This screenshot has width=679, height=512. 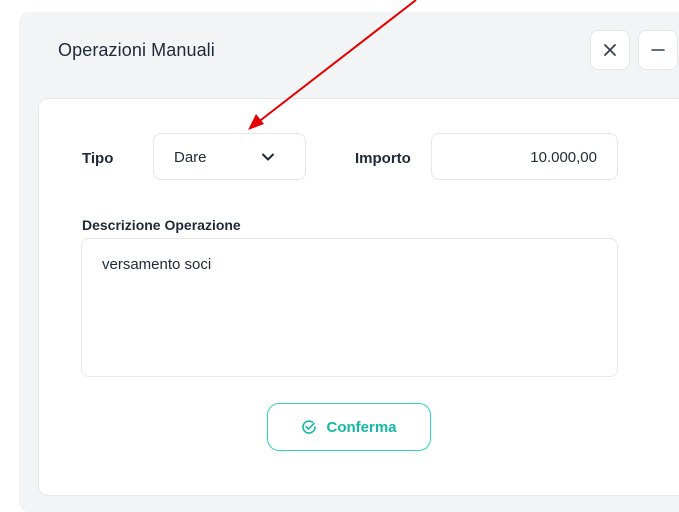 I want to click on close-button, so click(x=610, y=50).